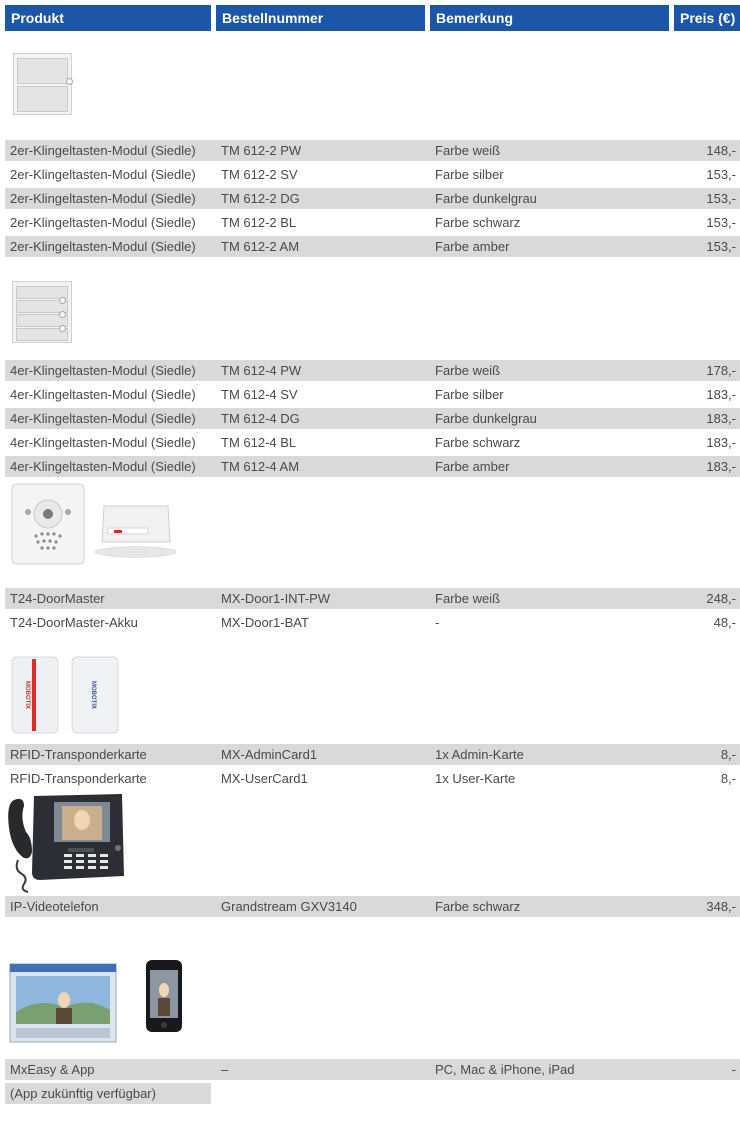  Describe the element at coordinates (721, 150) in the screenshot. I see `preis-cell: 148,-` at that location.